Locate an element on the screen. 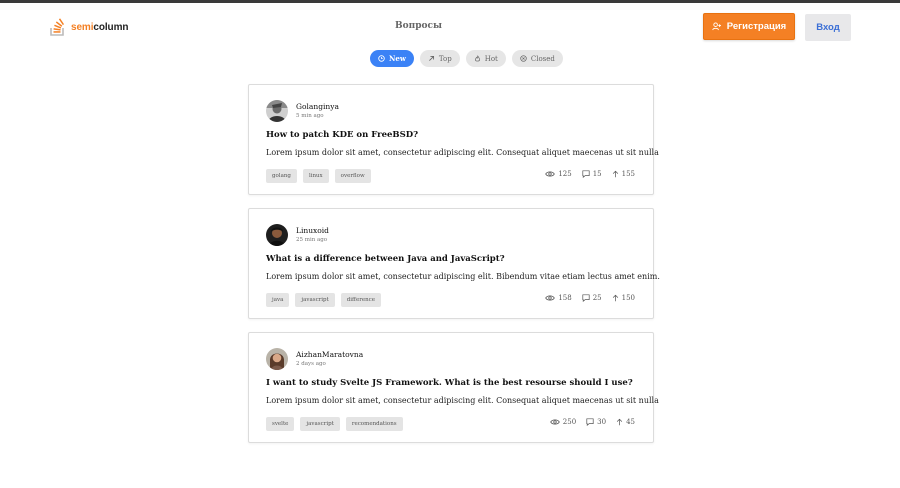  votes-count: 155 is located at coordinates (628, 174).